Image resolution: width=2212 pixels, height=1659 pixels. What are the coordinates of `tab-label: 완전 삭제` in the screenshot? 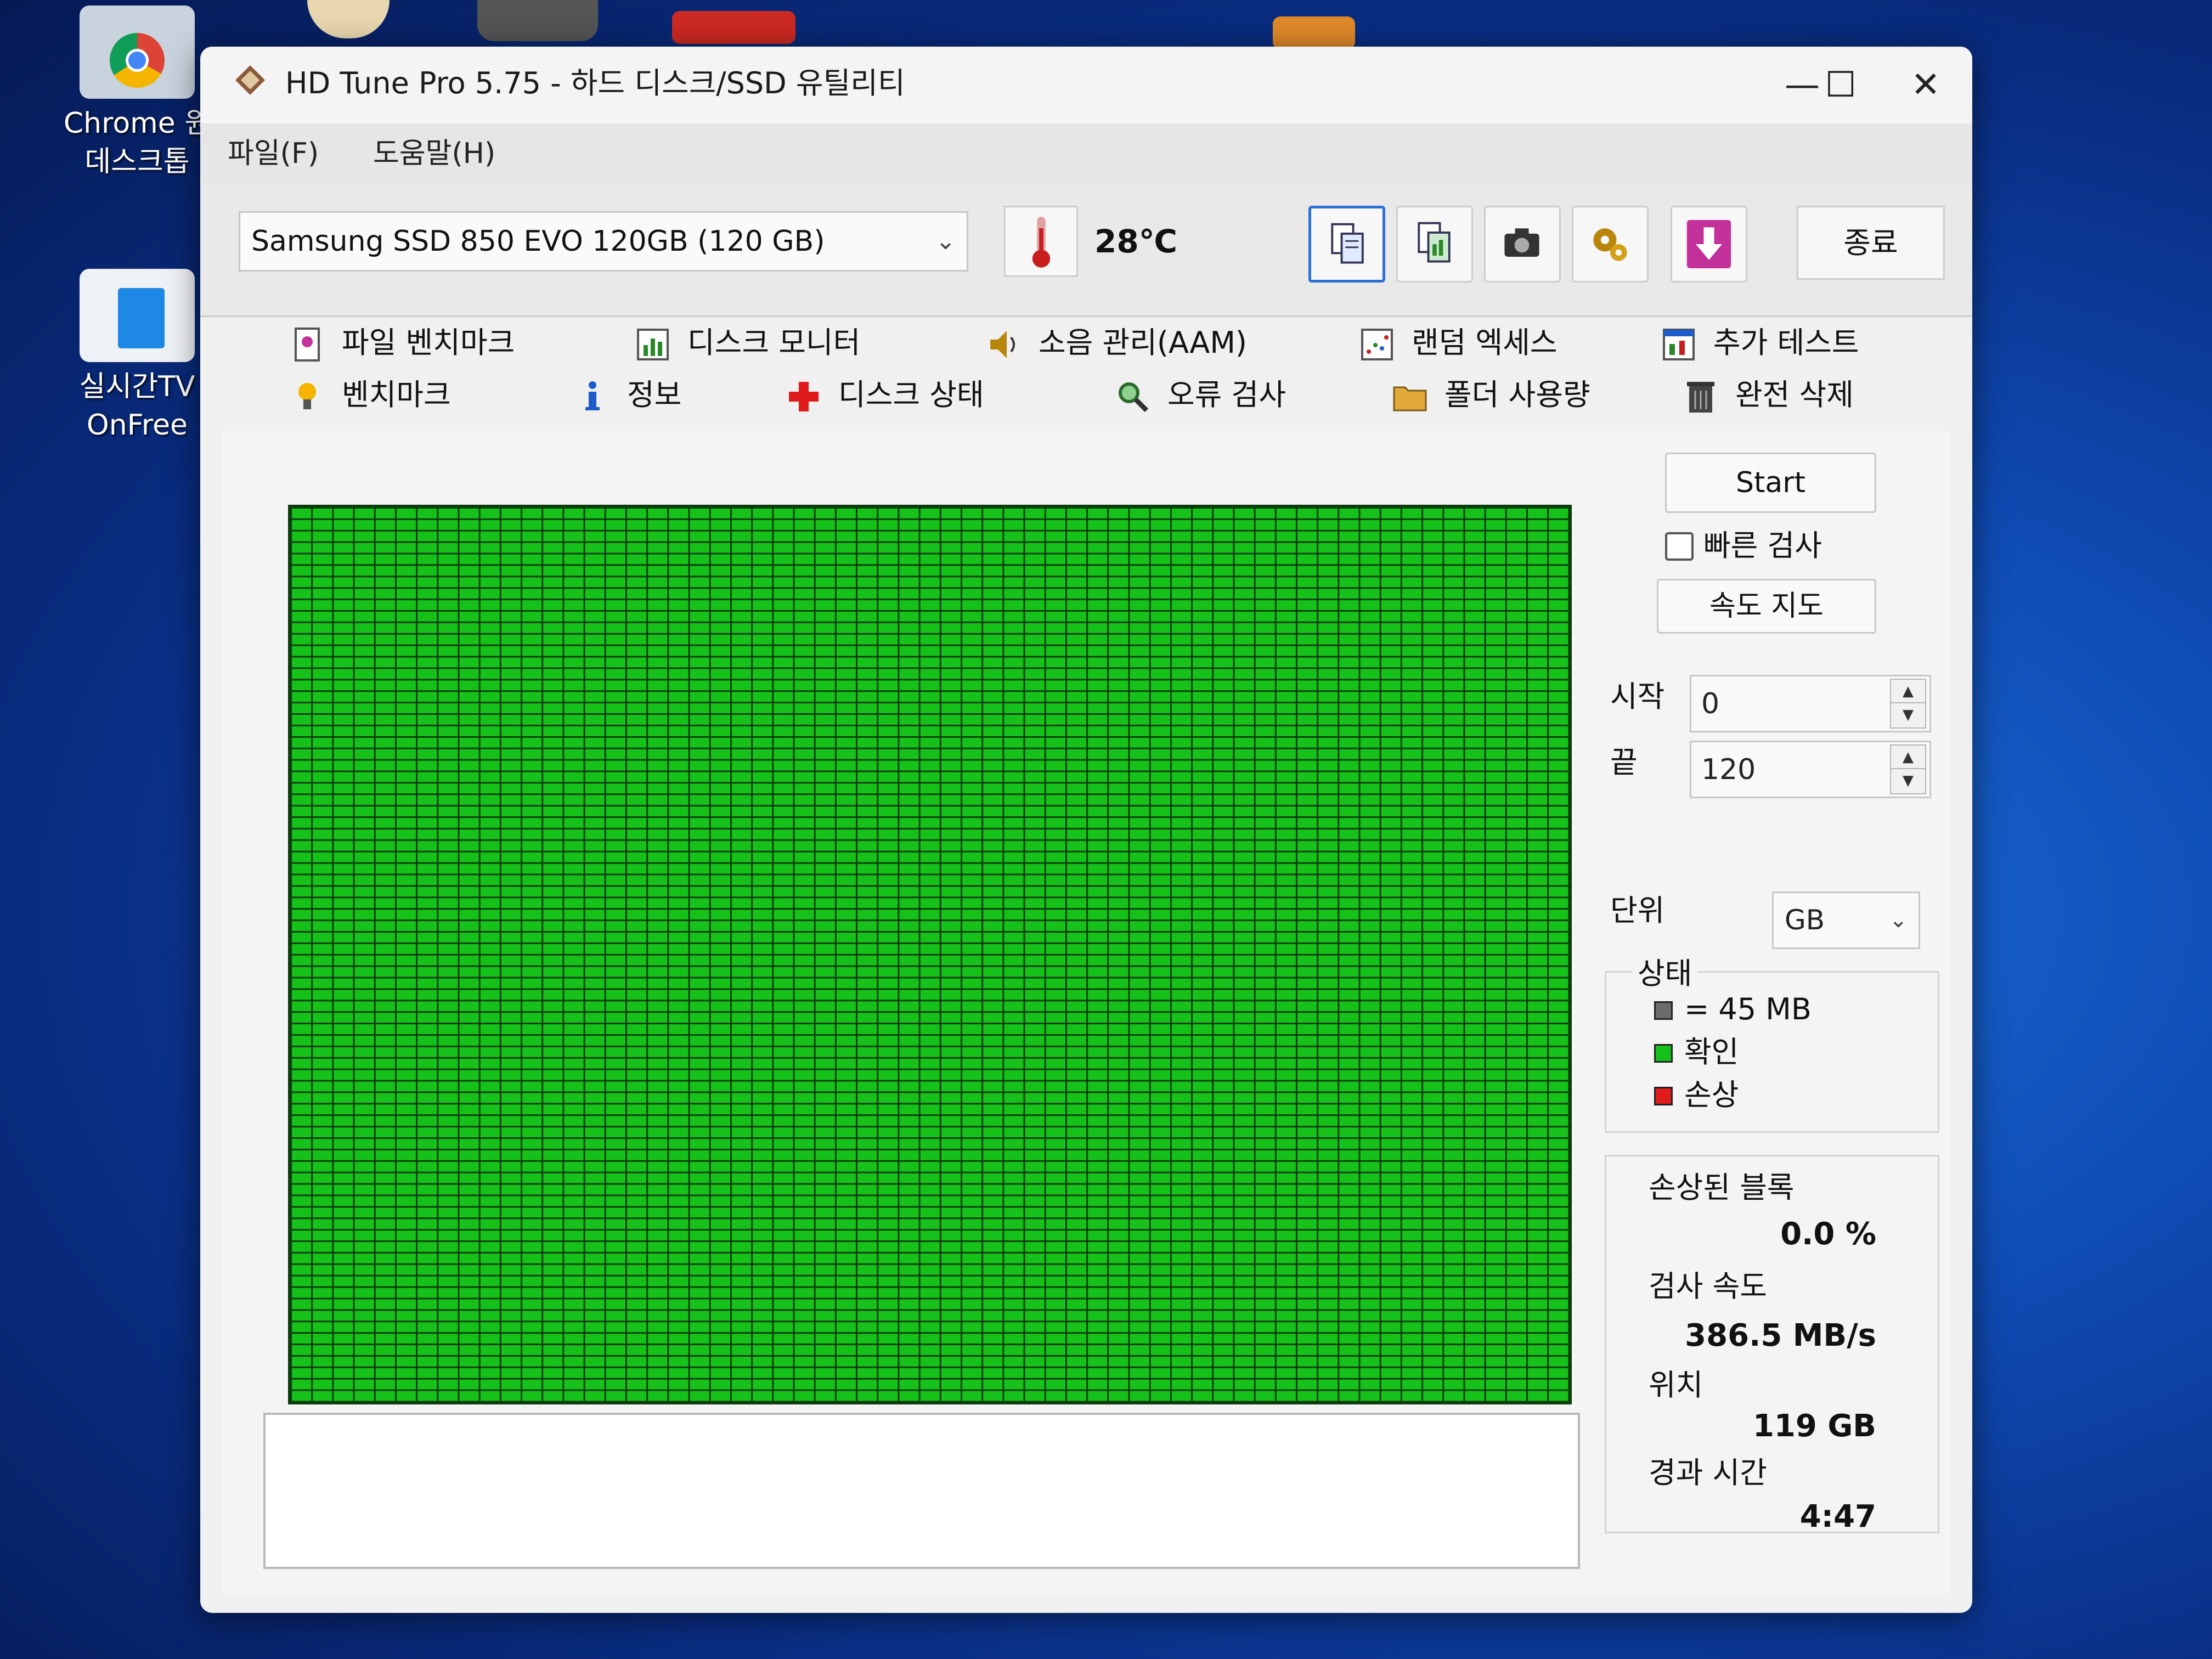 It's located at (1795, 394).